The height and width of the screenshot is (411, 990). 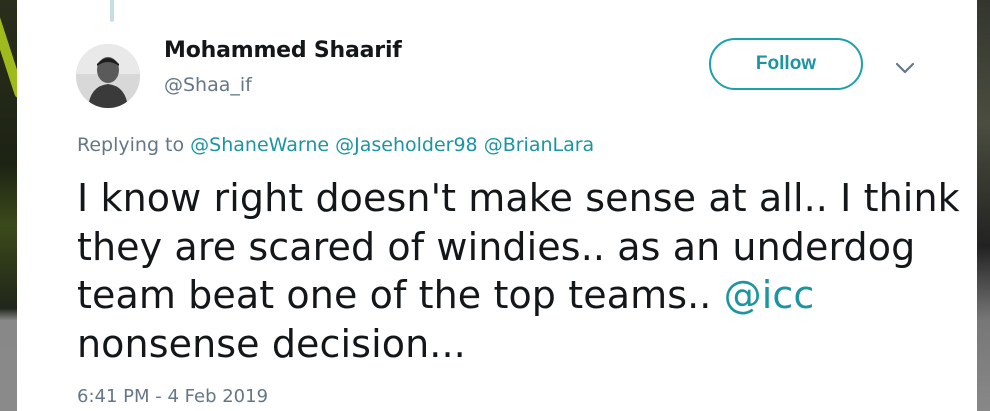 I want to click on tweet-text-segment: team beat one of the top teams.., so click(x=400, y=295).